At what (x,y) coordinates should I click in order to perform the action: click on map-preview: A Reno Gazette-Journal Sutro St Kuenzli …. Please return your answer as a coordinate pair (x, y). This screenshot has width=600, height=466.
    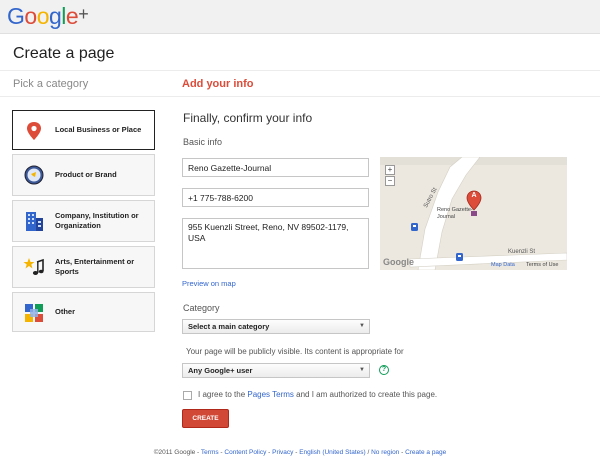
    Looking at the image, I should click on (473, 213).